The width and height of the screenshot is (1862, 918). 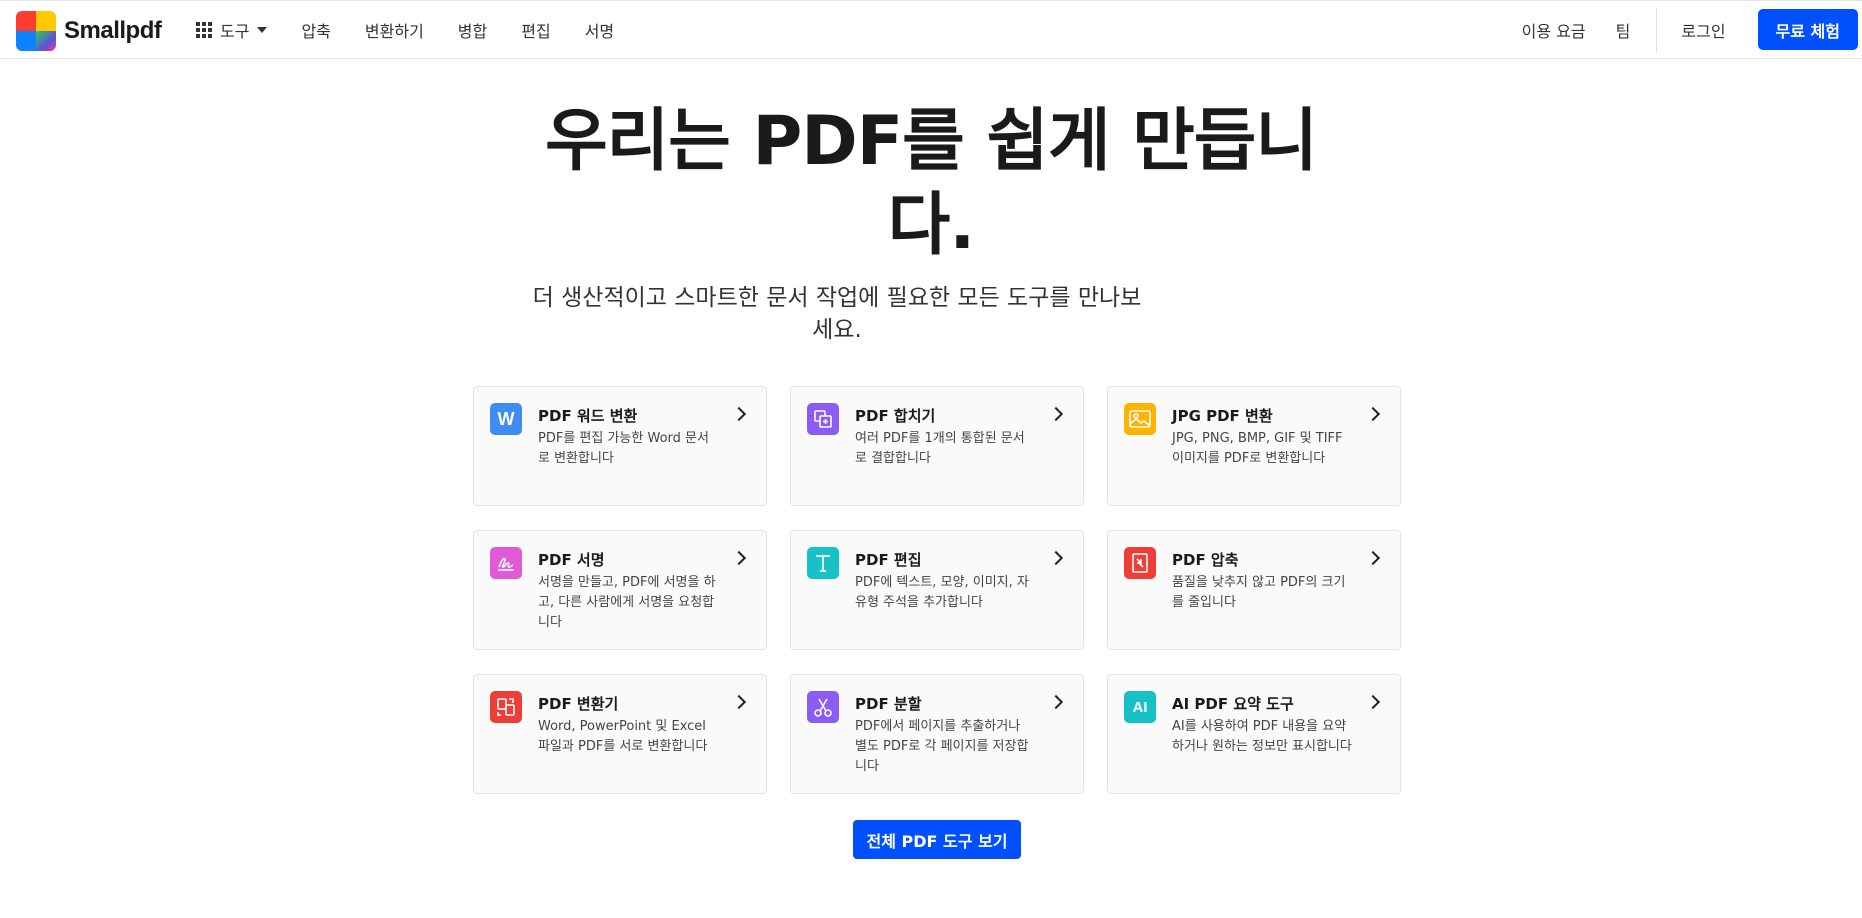 I want to click on card-description: PDF에서 페이지를 추출하거나 별도 PDF로 각 페이지를 저장합니다, so click(x=942, y=746).